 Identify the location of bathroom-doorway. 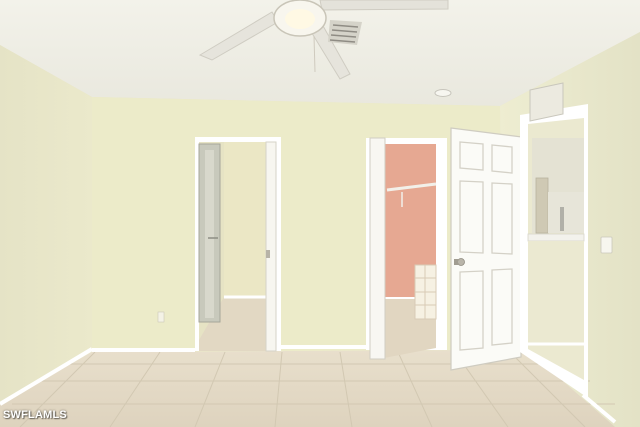
(238, 244).